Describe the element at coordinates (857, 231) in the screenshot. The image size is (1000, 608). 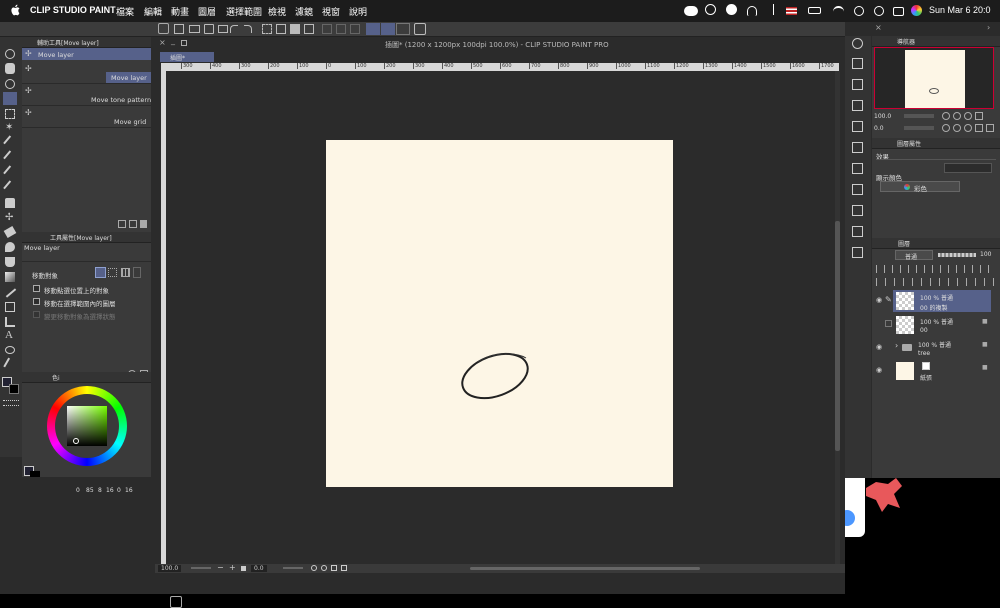
I see `material-5-icon` at that location.